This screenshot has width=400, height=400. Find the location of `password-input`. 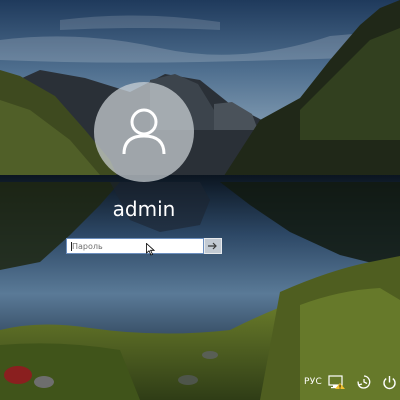

password-input is located at coordinates (135, 246).